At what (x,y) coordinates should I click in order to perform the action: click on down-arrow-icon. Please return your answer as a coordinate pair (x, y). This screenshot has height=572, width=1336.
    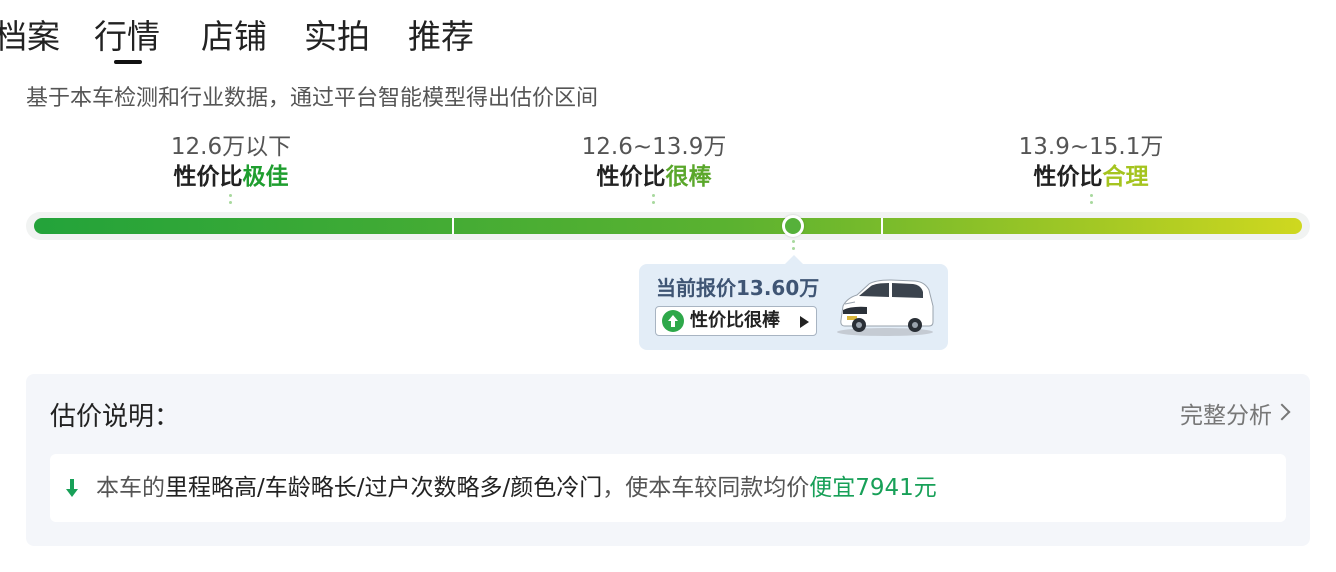
    Looking at the image, I should click on (72, 488).